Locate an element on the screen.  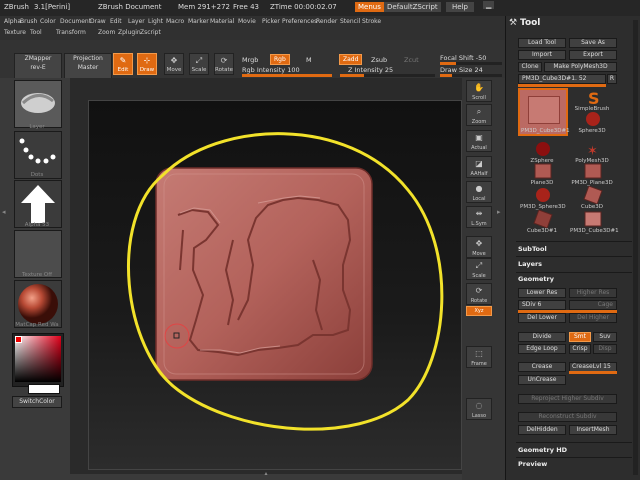
del-lower-button: Del Lower is located at coordinates (542, 318).